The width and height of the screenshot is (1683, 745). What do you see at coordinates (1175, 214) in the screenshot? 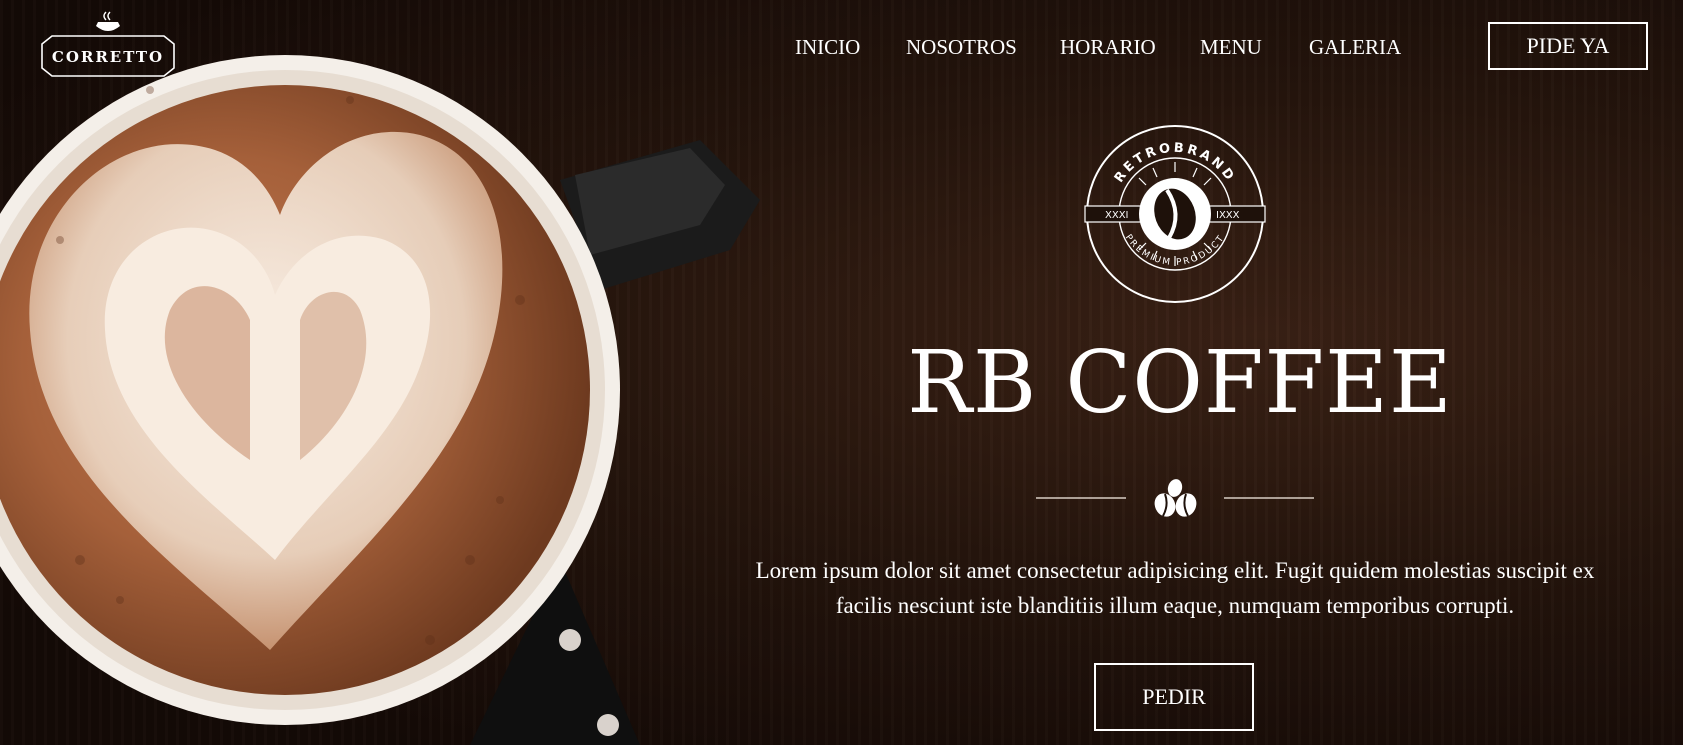
I see `coffee-bean-badge-icon: RETROBRAND PREMIUM PRODUCT XXXI IXXX` at bounding box center [1175, 214].